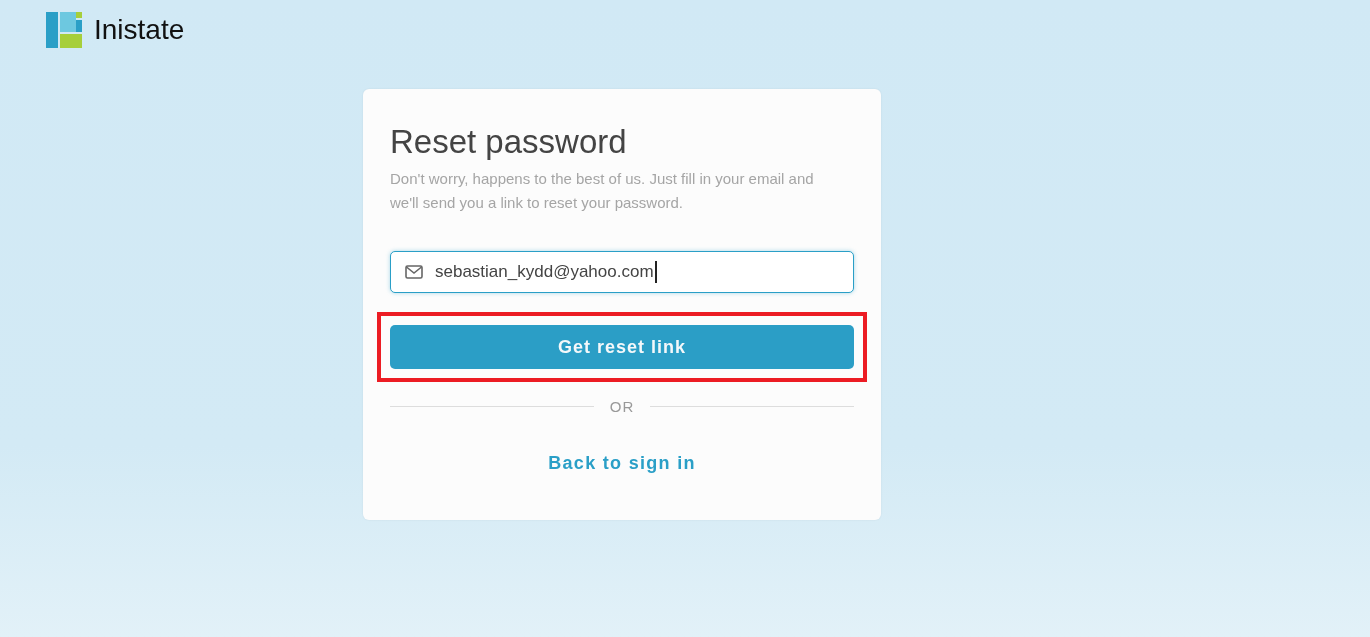  I want to click on email-field: sebastian_kydd@yahoo.com, so click(622, 272).